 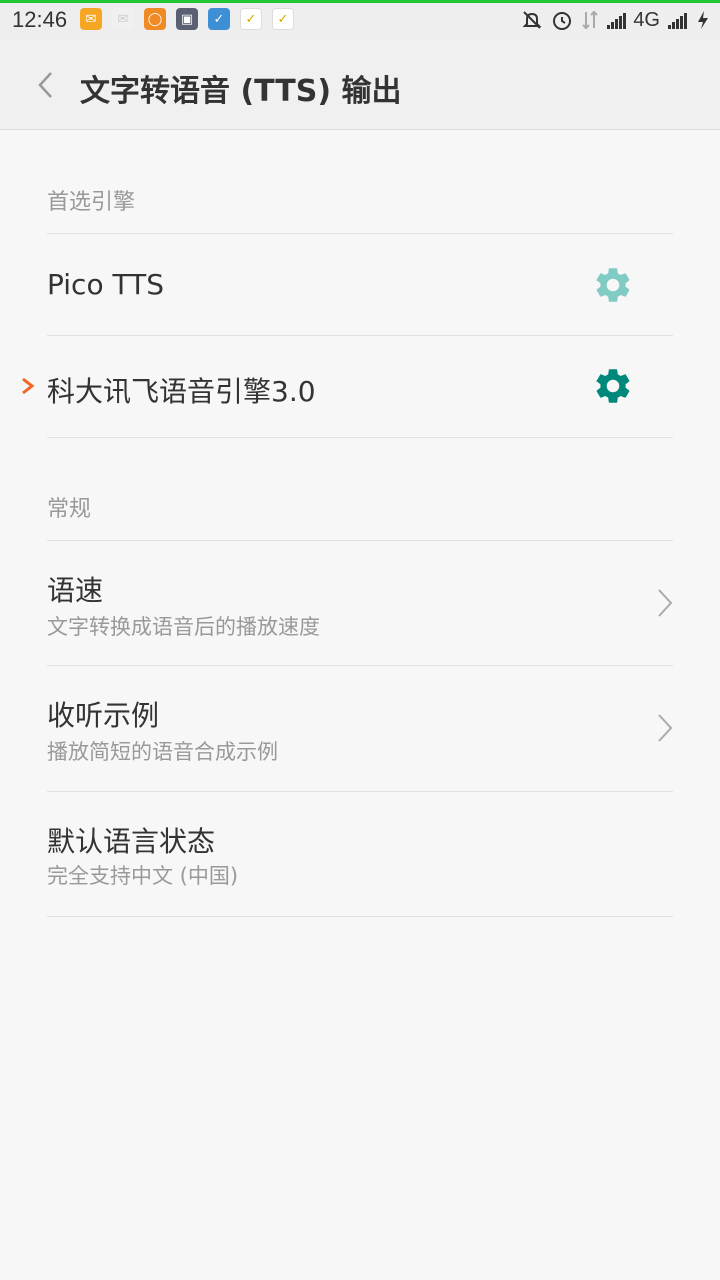 What do you see at coordinates (562, 21) in the screenshot?
I see `alarm-icon` at bounding box center [562, 21].